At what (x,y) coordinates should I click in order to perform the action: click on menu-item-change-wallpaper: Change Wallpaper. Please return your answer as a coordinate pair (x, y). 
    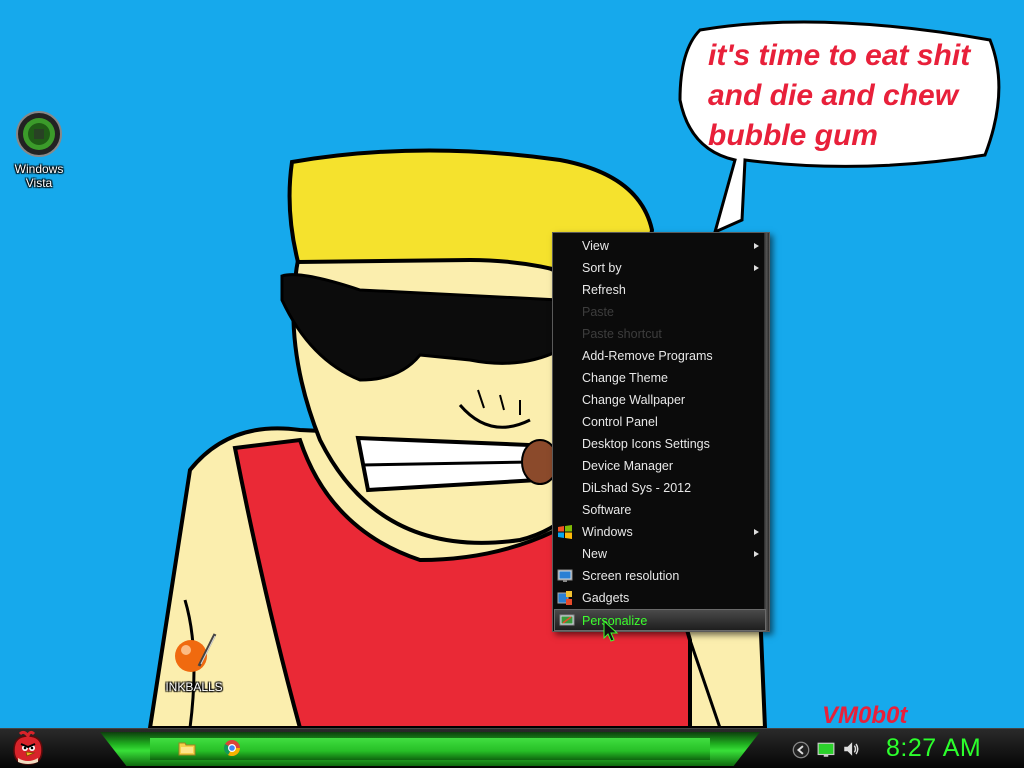
    Looking at the image, I should click on (661, 400).